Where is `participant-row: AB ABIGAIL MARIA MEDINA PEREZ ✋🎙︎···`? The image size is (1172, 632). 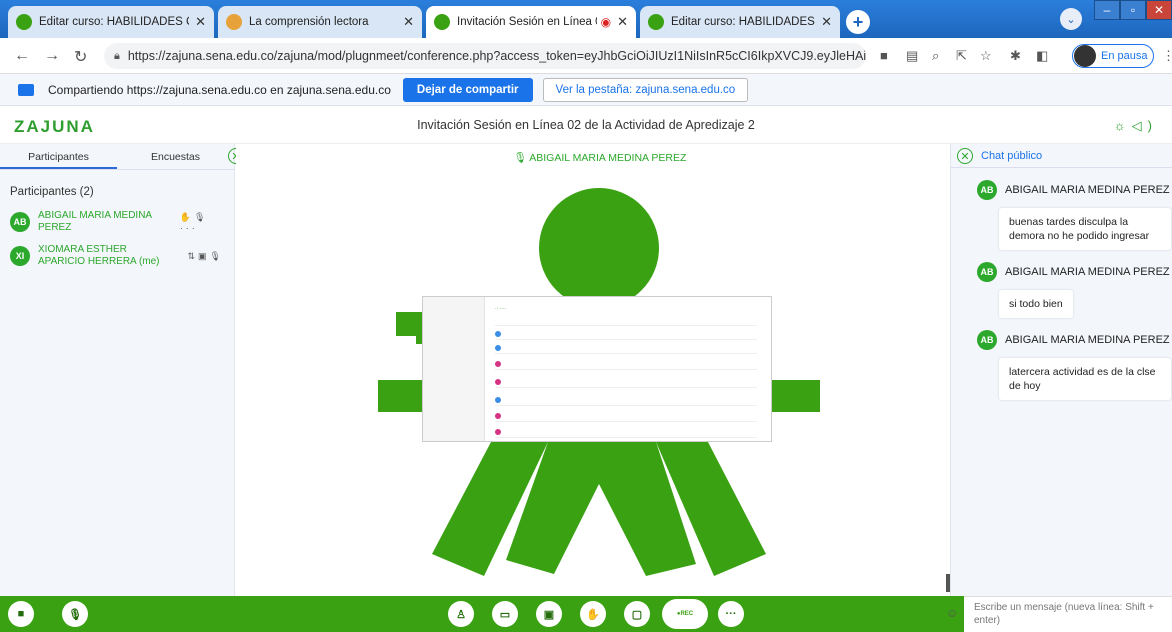 participant-row: AB ABIGAIL MARIA MEDINA PEREZ ✋🎙︎··· is located at coordinates (117, 222).